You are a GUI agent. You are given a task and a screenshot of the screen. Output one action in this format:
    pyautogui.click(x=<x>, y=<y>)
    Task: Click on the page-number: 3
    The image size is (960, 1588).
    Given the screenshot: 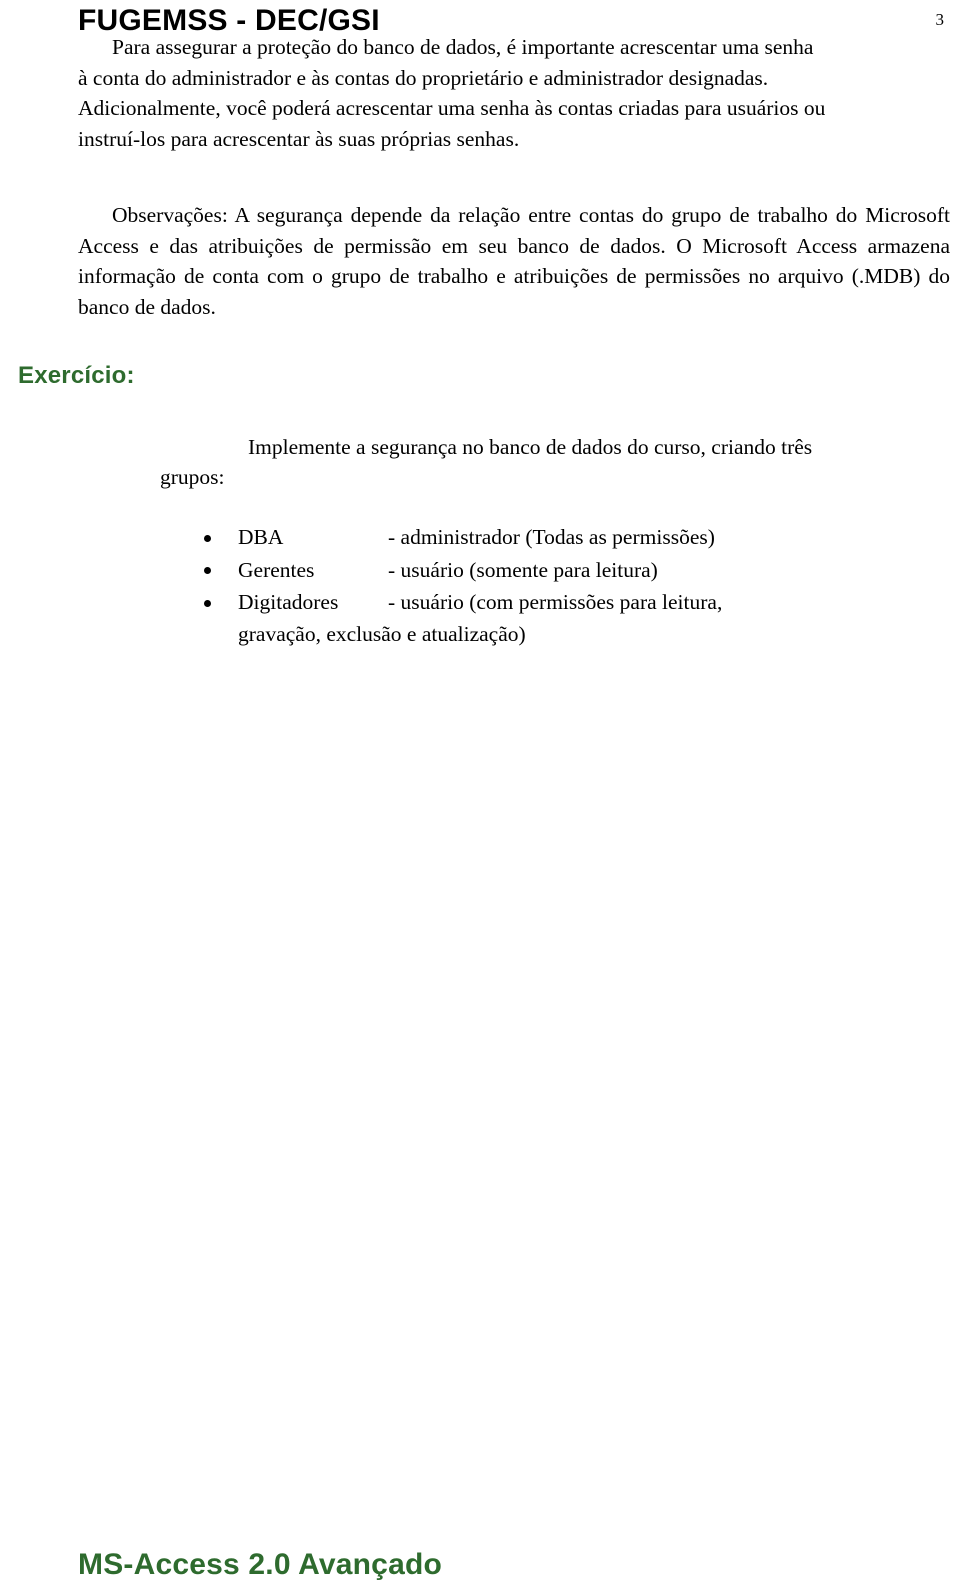 What is the action you would take?
    pyautogui.click(x=940, y=19)
    